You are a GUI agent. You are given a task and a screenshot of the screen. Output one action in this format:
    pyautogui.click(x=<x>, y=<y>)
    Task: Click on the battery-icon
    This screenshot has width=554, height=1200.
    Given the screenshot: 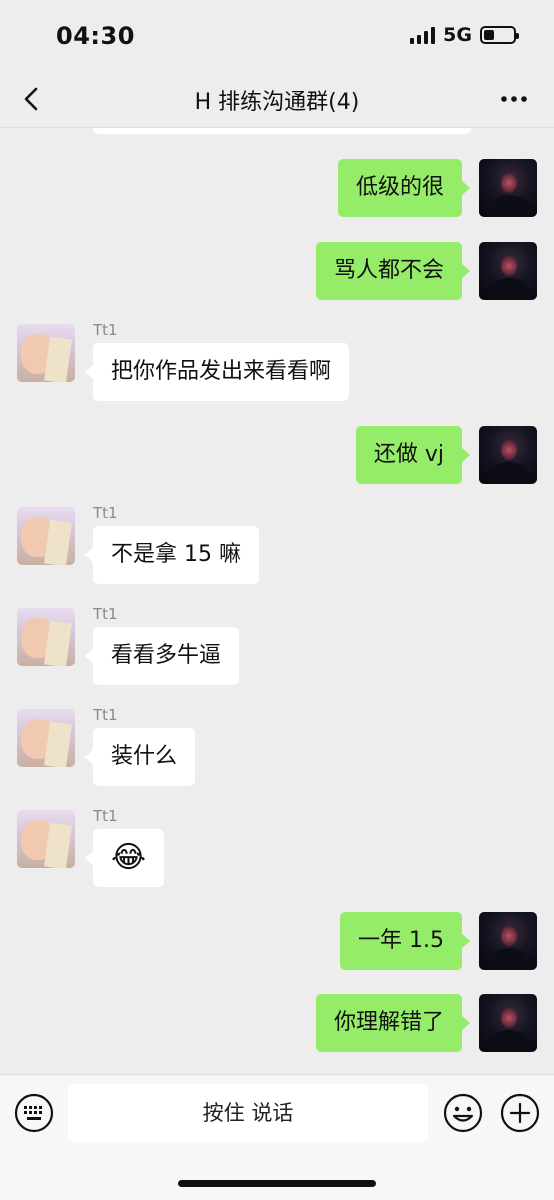 What is the action you would take?
    pyautogui.click(x=499, y=35)
    